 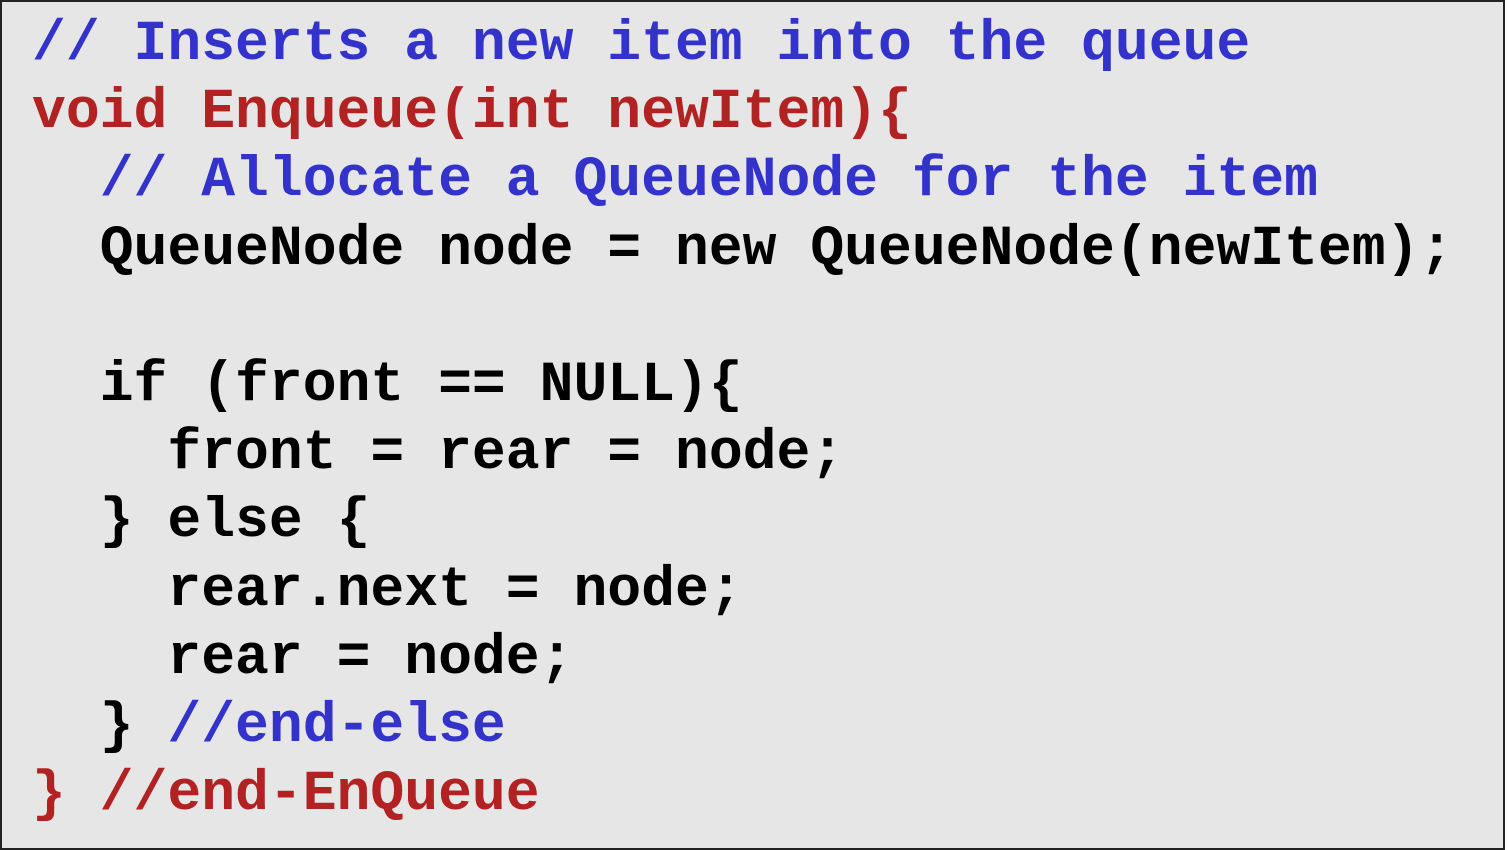 I want to click on code-line-1: // Inserts a new item into the queue, so click(x=742, y=44).